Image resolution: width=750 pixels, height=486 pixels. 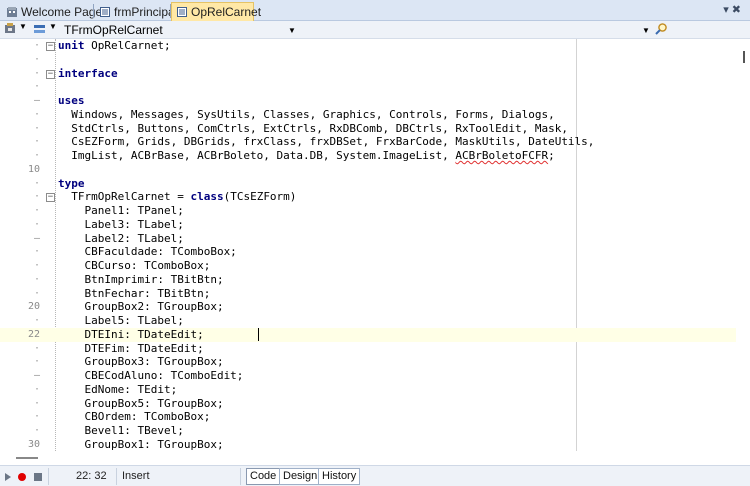 I want to click on stop-macro-icon, so click(x=38, y=478).